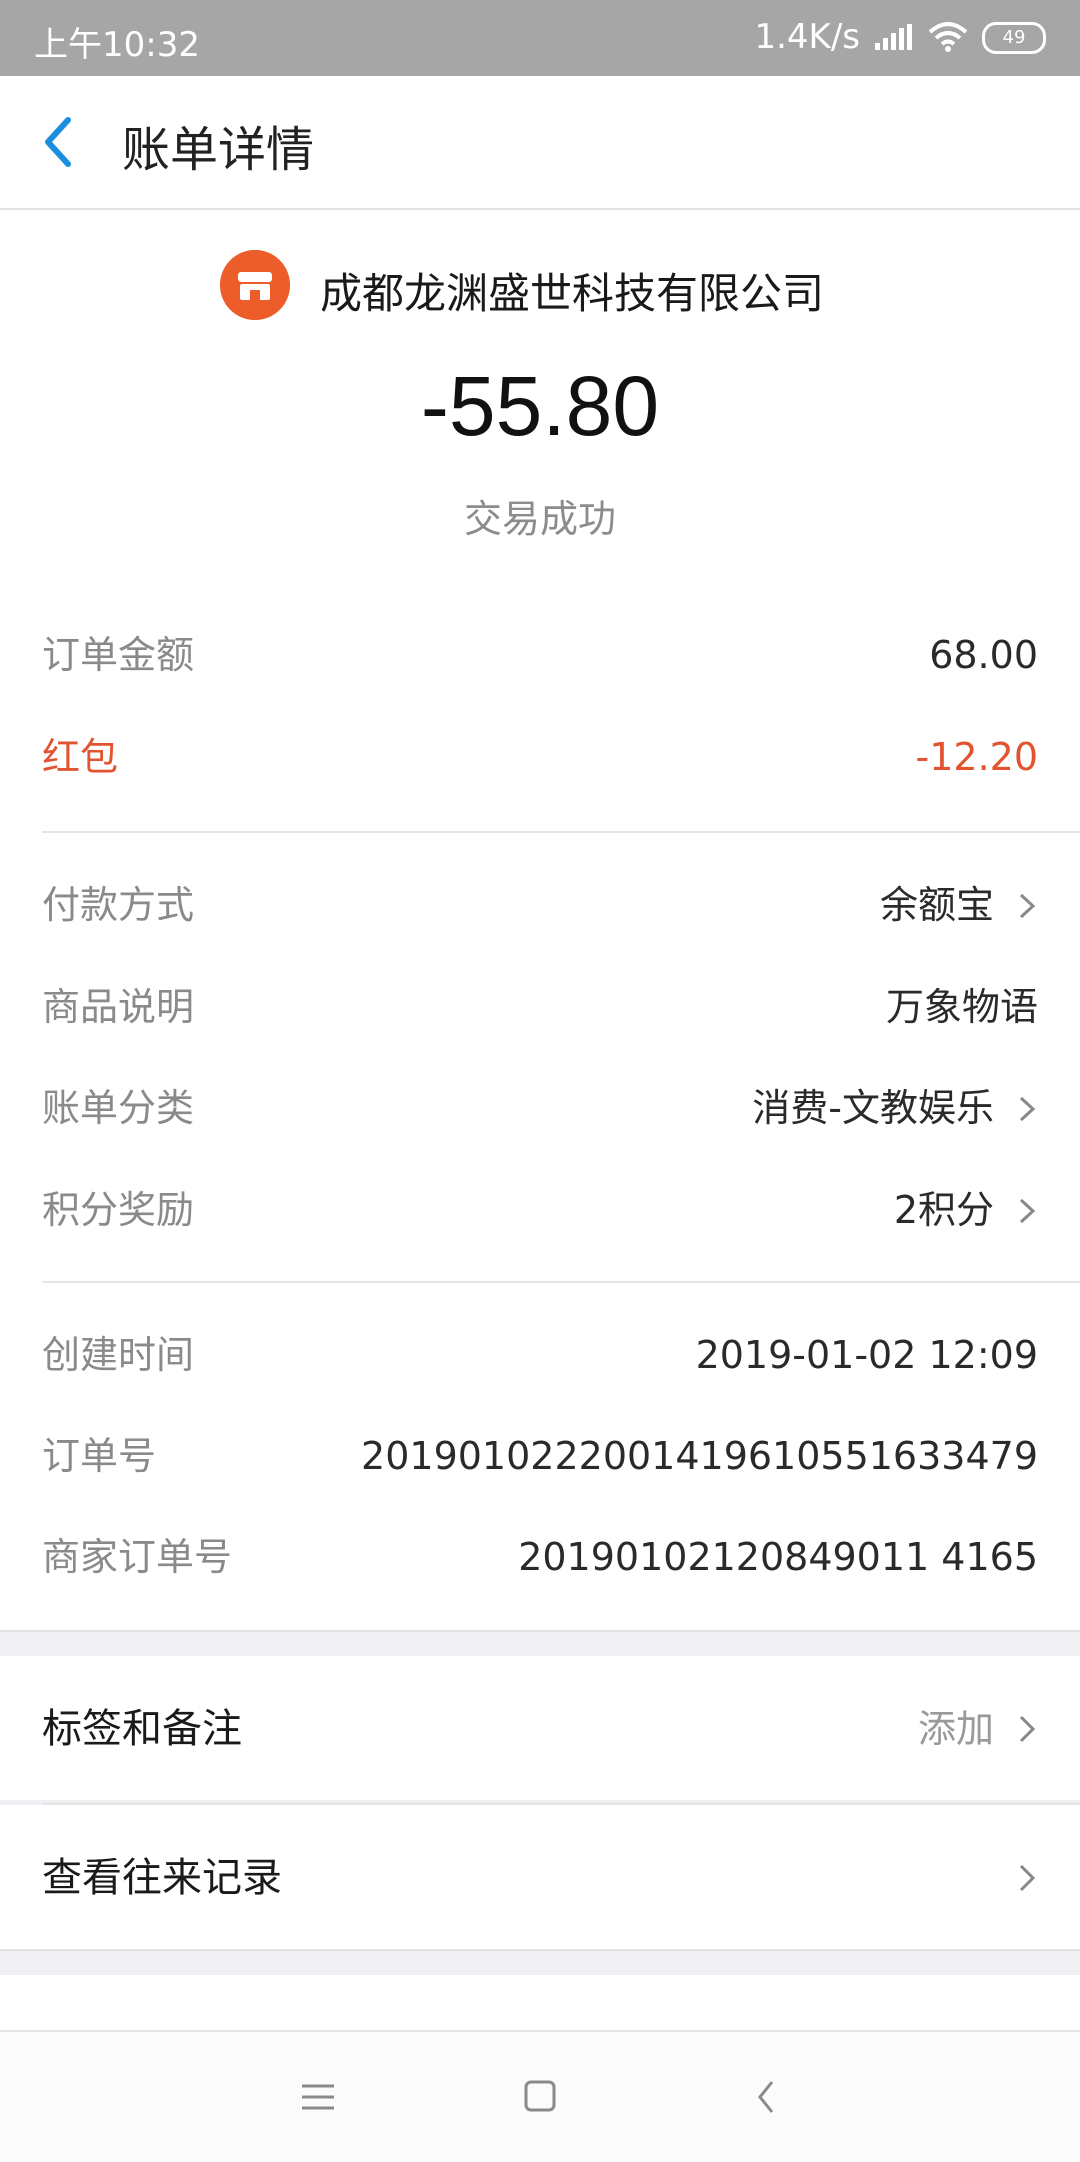  What do you see at coordinates (807, 37) in the screenshot?
I see `network-speed: 1.4K/s` at bounding box center [807, 37].